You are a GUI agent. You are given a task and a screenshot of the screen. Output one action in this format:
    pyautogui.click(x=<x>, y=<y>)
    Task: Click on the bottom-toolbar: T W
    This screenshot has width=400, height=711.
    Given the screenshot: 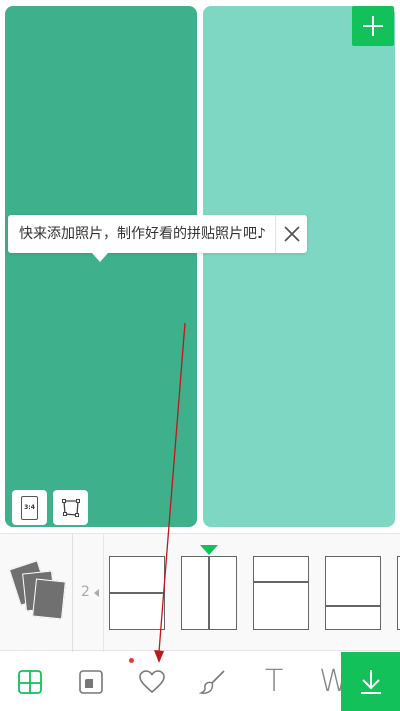 What is the action you would take?
    pyautogui.click(x=200, y=681)
    